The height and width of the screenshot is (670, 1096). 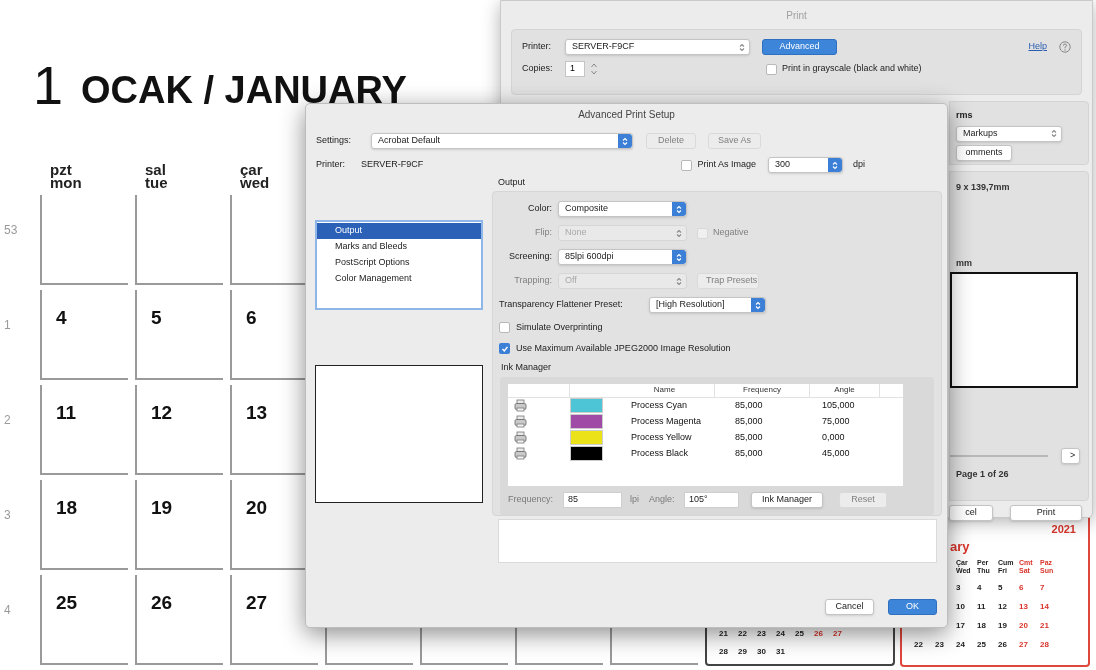 What do you see at coordinates (530, 257) in the screenshot?
I see `field-label: Screening:` at bounding box center [530, 257].